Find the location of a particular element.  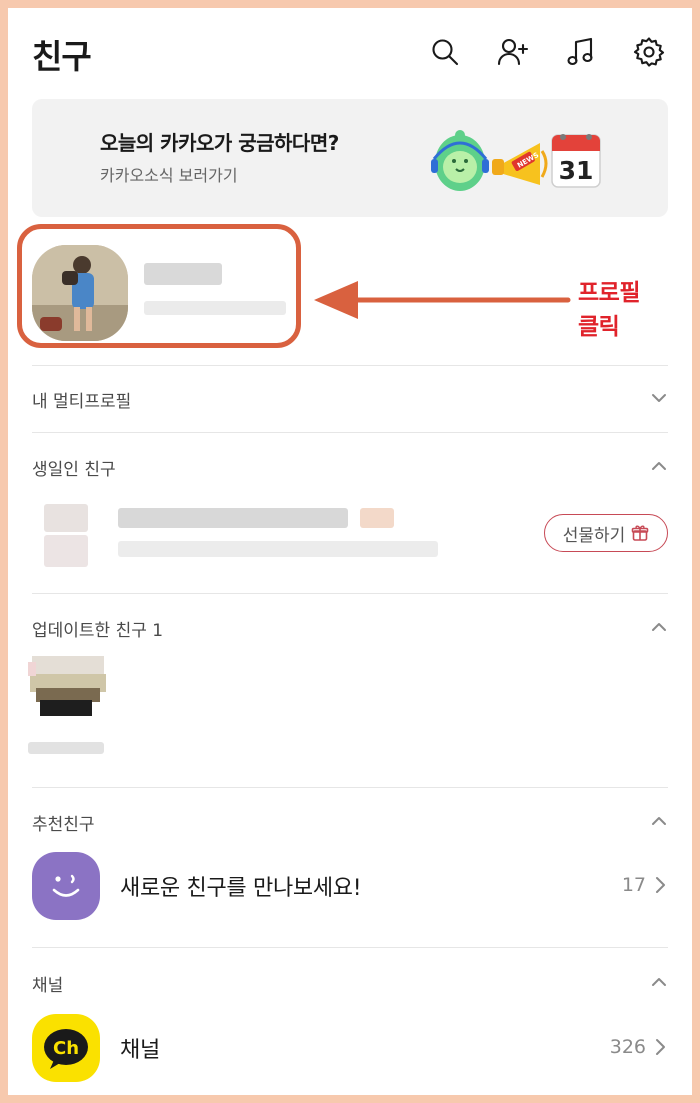

banner-illustration: NEWS 31 is located at coordinates (516, 160).